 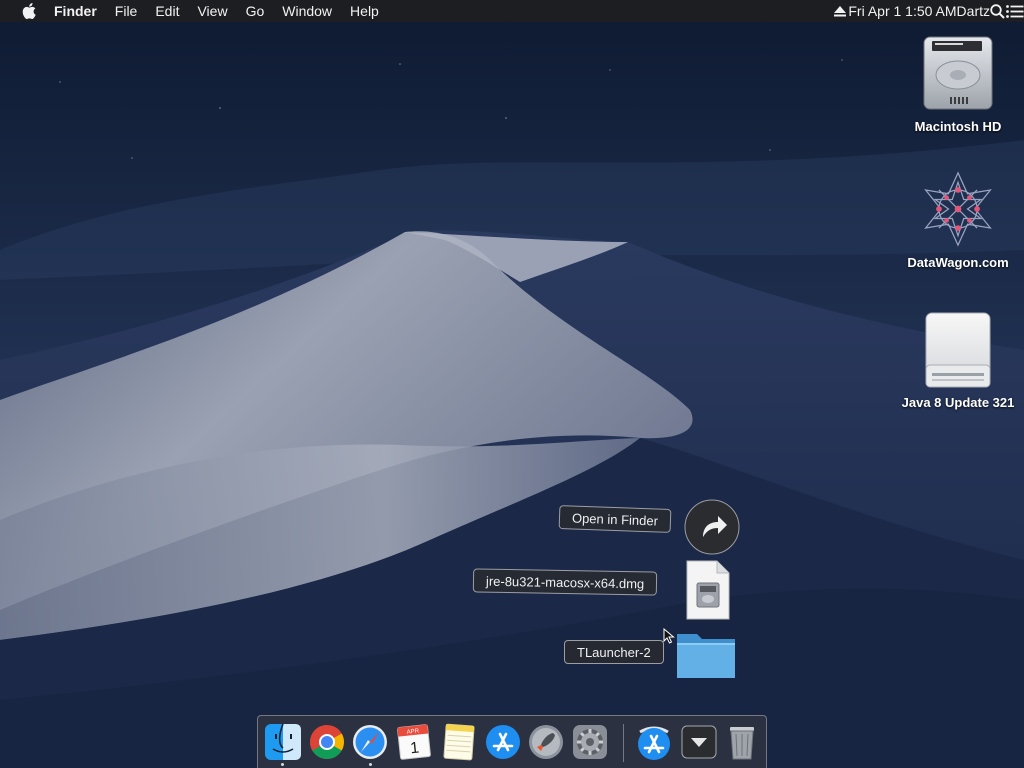 I want to click on trash-icon, so click(x=742, y=743).